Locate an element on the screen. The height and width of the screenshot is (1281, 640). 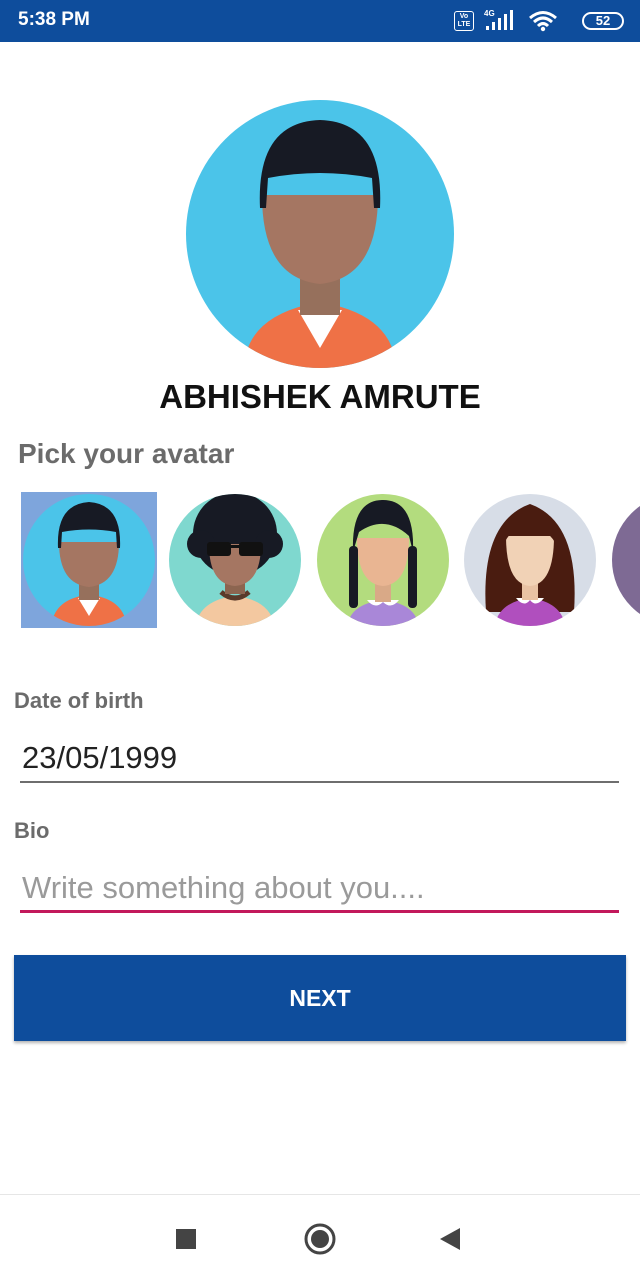
navigation-bar is located at coordinates (320, 1237).